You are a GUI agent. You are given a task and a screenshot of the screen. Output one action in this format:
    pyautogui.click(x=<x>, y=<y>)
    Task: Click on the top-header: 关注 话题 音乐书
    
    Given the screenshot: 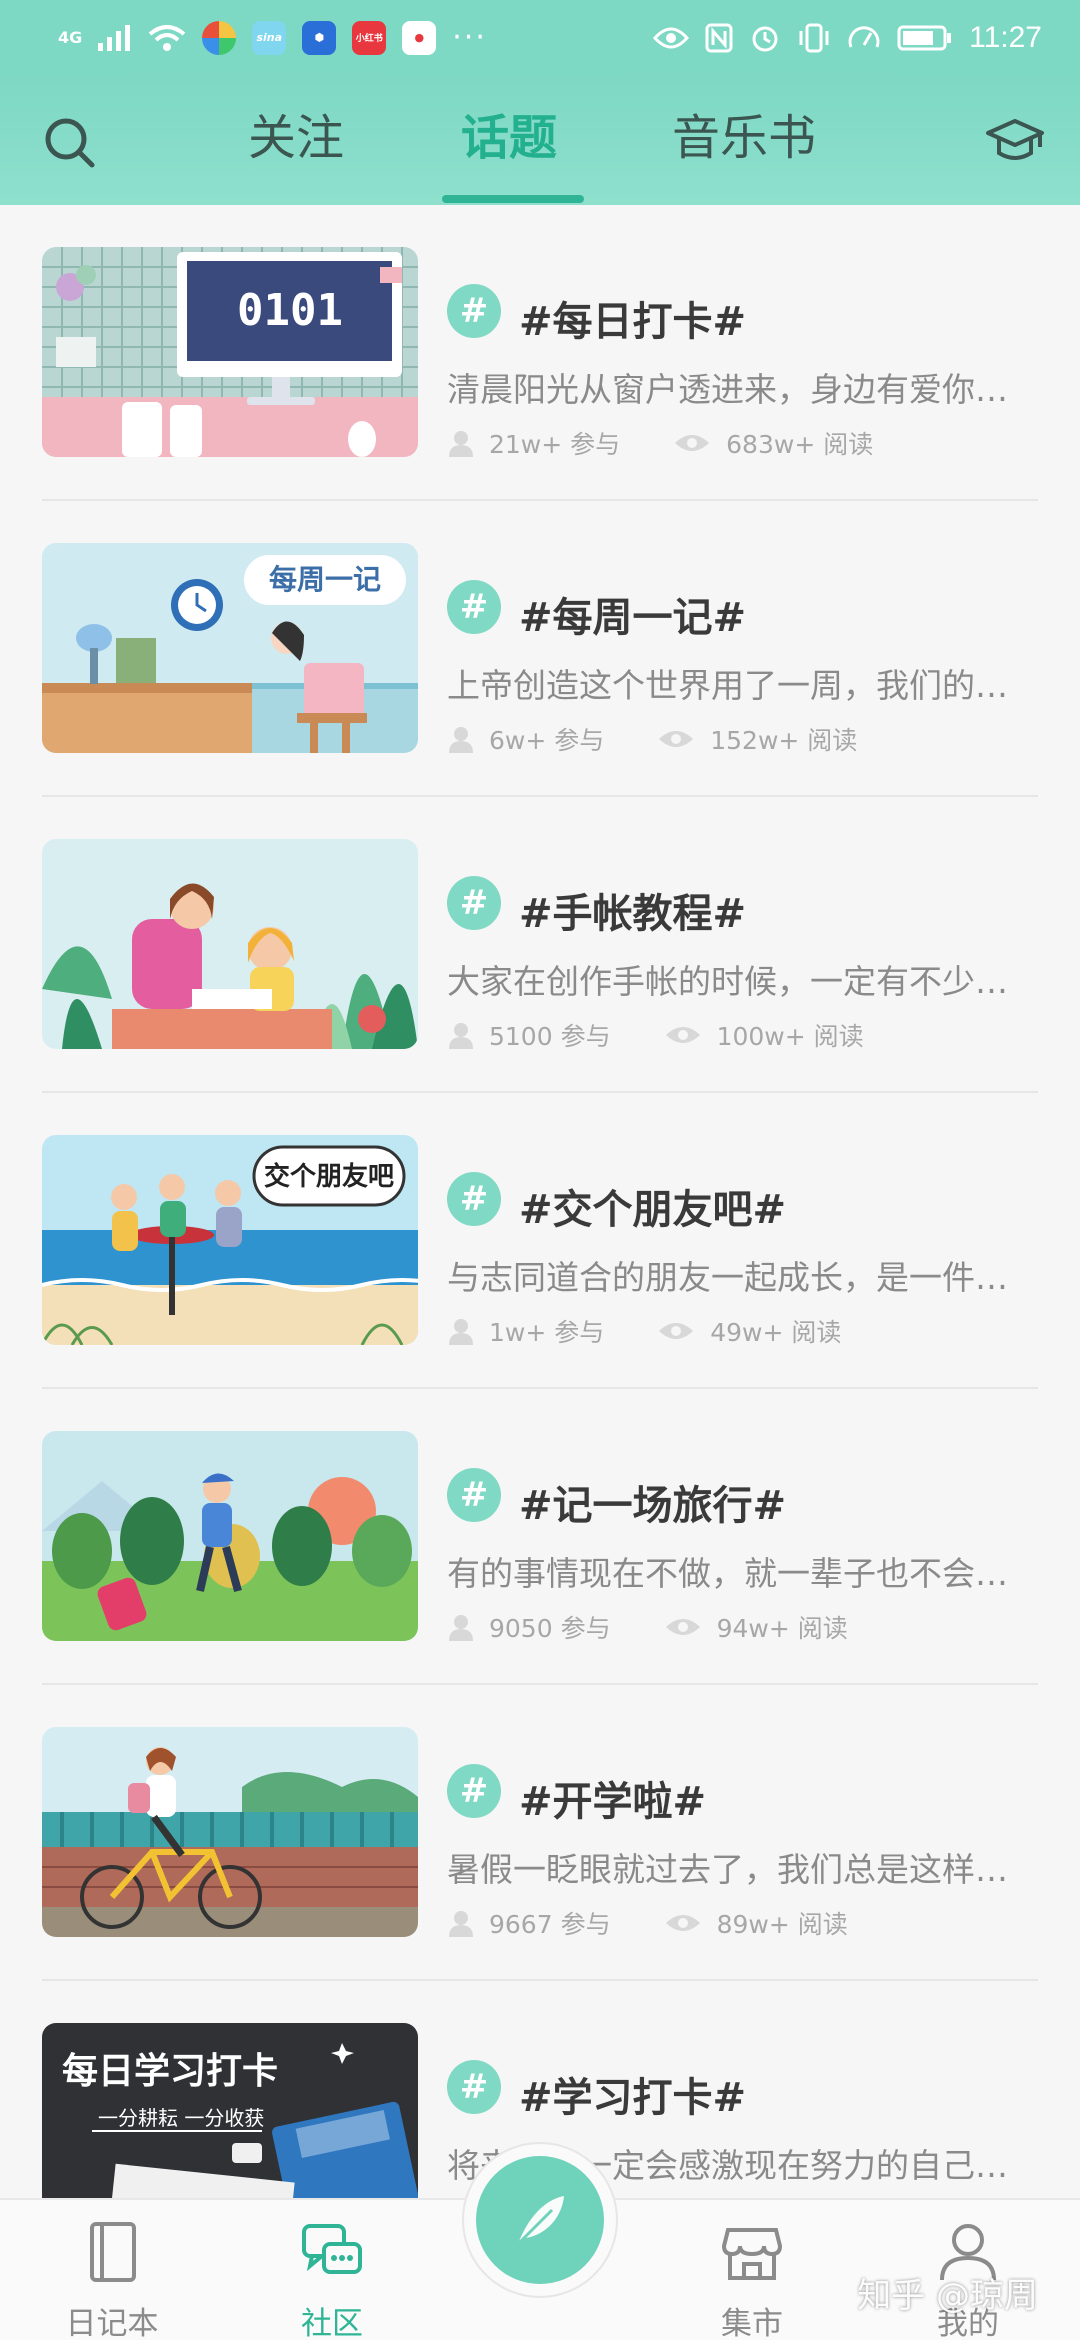 What is the action you would take?
    pyautogui.click(x=540, y=140)
    